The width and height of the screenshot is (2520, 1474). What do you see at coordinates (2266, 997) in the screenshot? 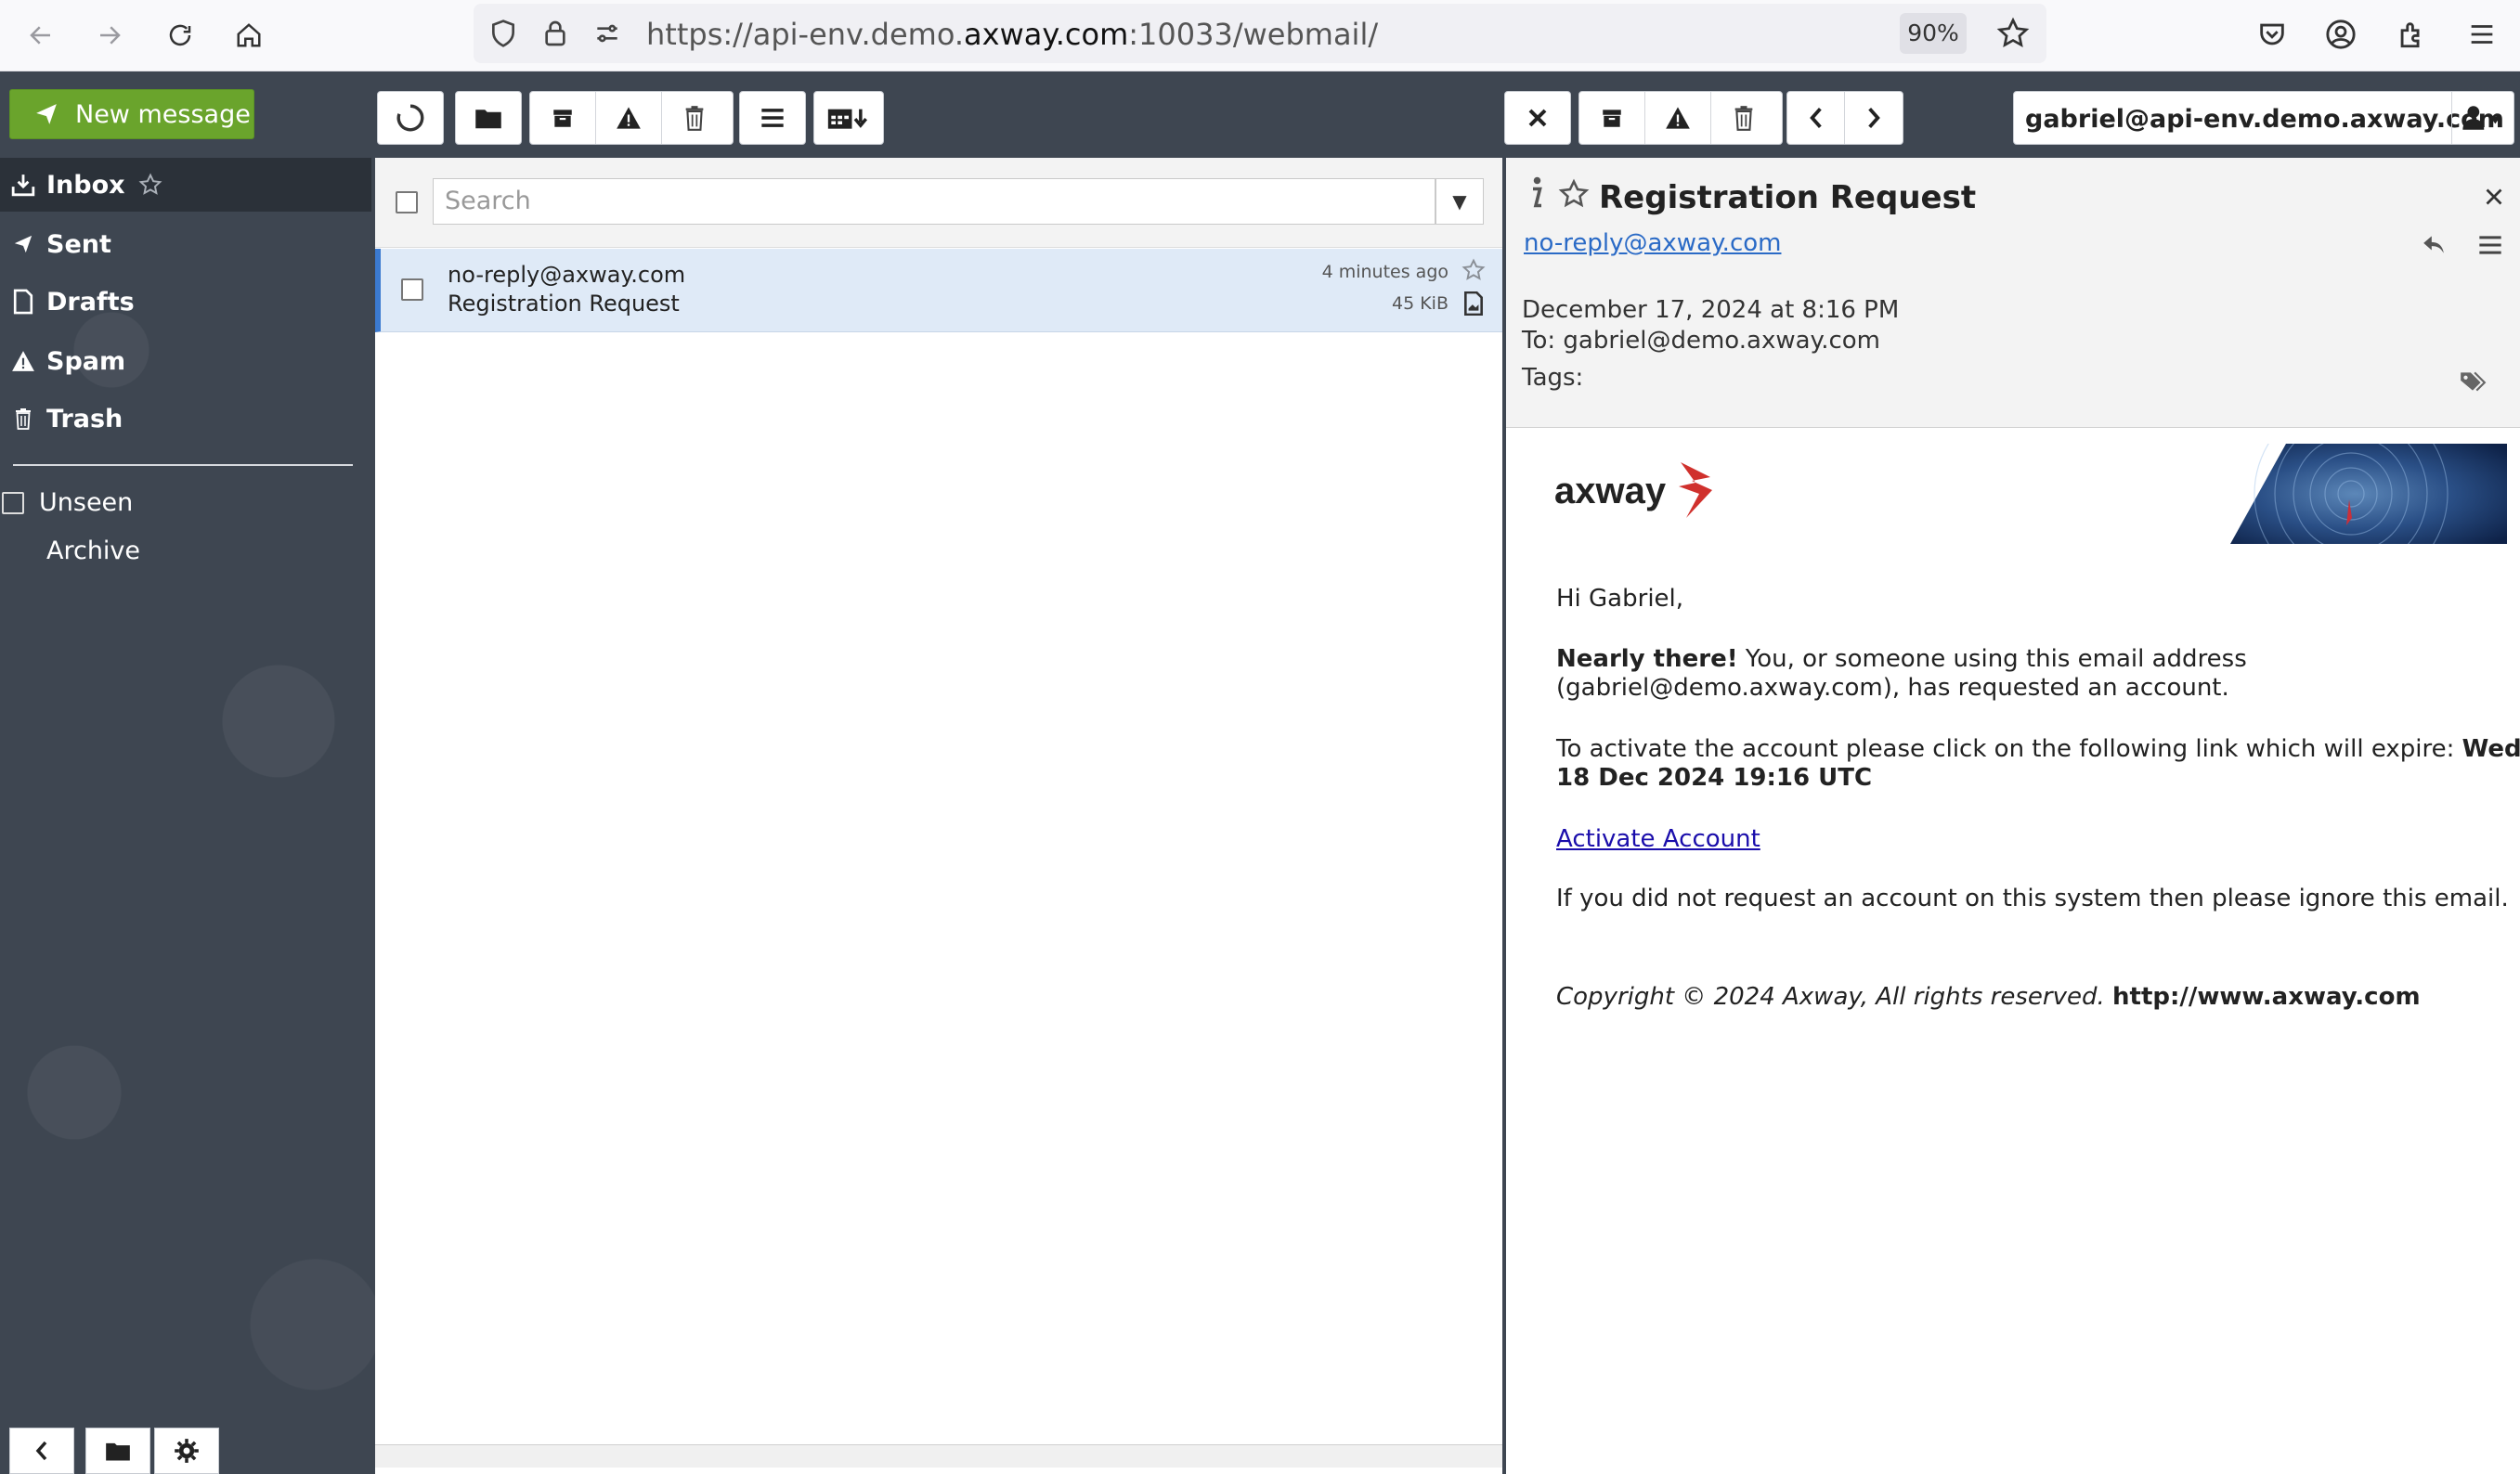
I see `website-url: http://www.axway.com` at bounding box center [2266, 997].